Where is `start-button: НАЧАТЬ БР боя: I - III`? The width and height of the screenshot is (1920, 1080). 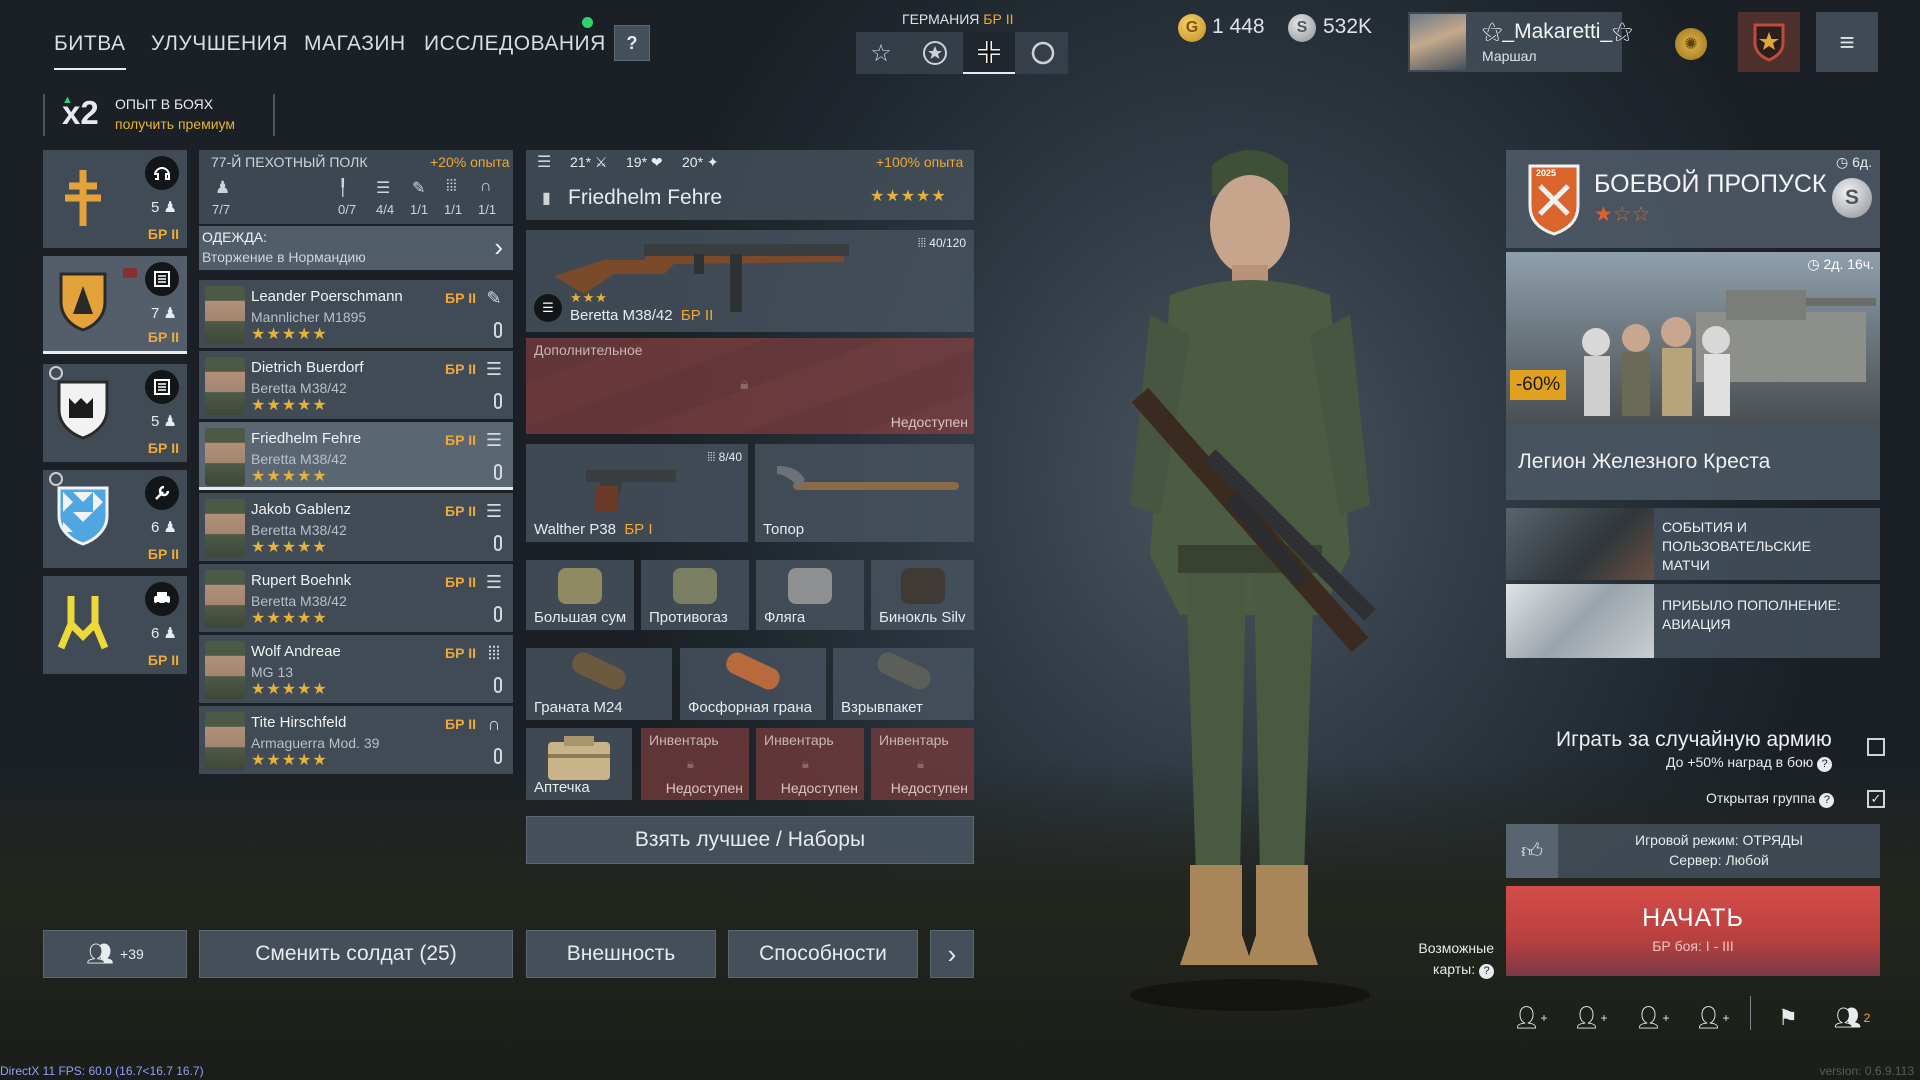
start-button: НАЧАТЬ БР боя: I - III is located at coordinates (1693, 931).